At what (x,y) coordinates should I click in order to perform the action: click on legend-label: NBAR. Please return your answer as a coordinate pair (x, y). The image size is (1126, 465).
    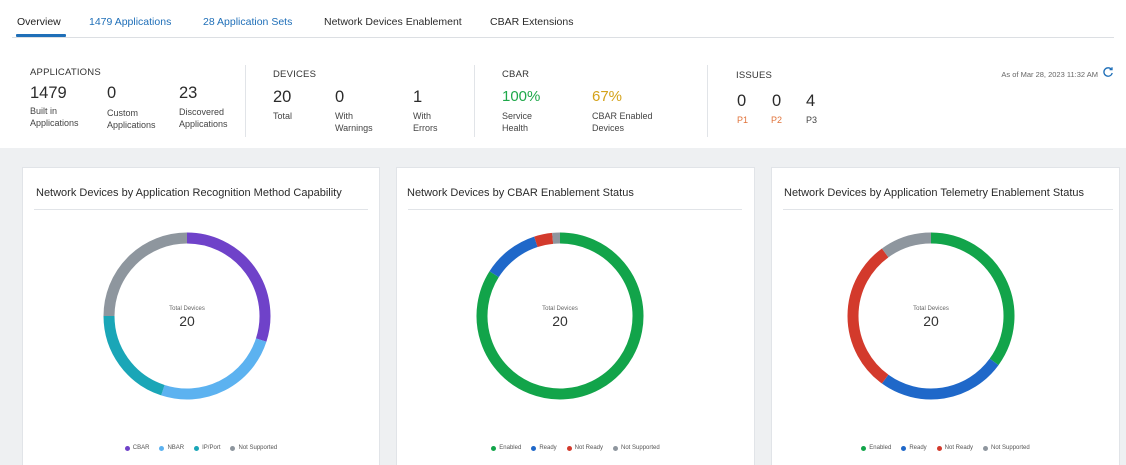
    Looking at the image, I should click on (176, 448).